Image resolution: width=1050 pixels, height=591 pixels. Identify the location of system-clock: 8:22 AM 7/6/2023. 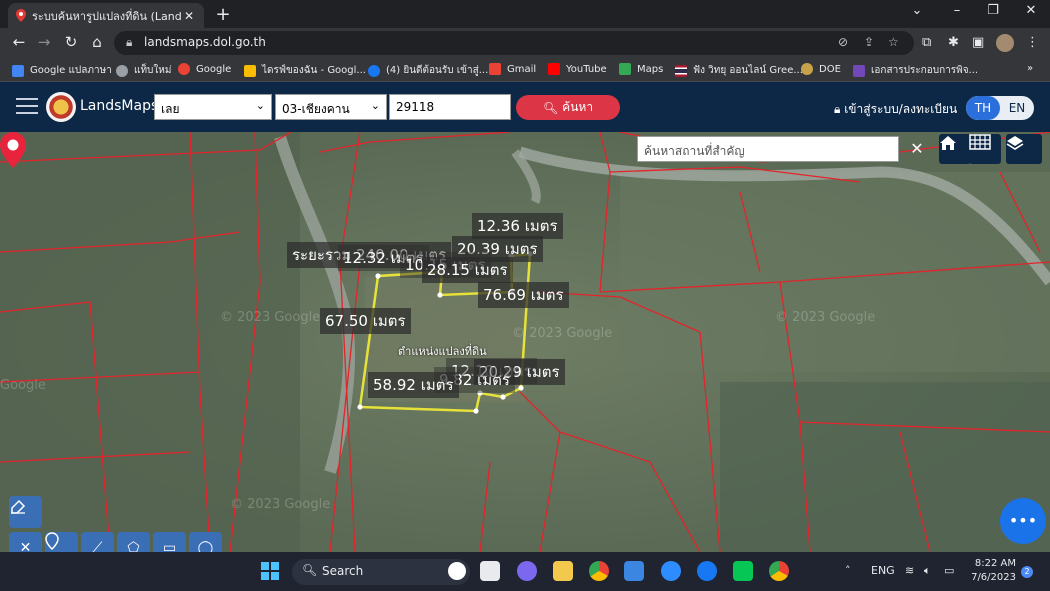
(991, 571).